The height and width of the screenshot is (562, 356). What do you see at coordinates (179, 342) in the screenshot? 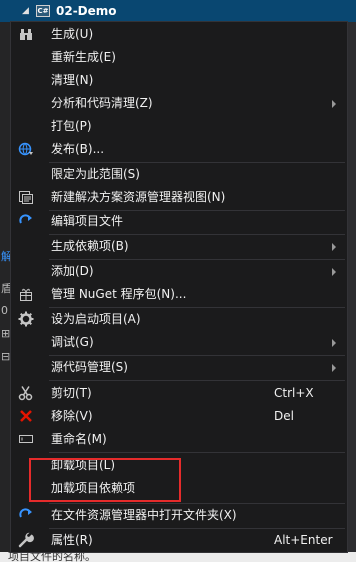
I see `menu-item-debug: 调试(G)` at bounding box center [179, 342].